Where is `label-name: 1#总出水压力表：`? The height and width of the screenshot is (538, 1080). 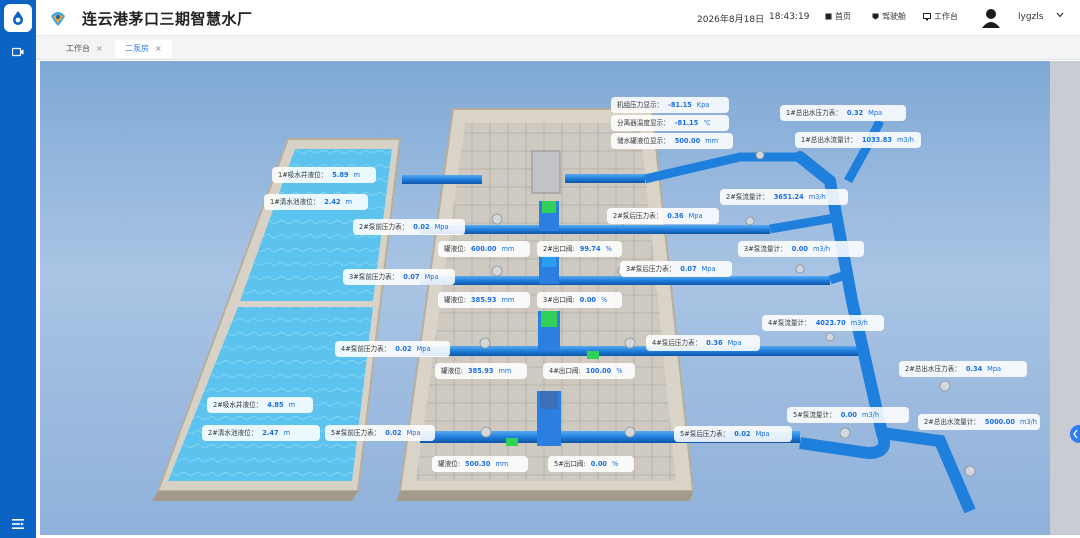 label-name: 1#总出水压力表： is located at coordinates (814, 113).